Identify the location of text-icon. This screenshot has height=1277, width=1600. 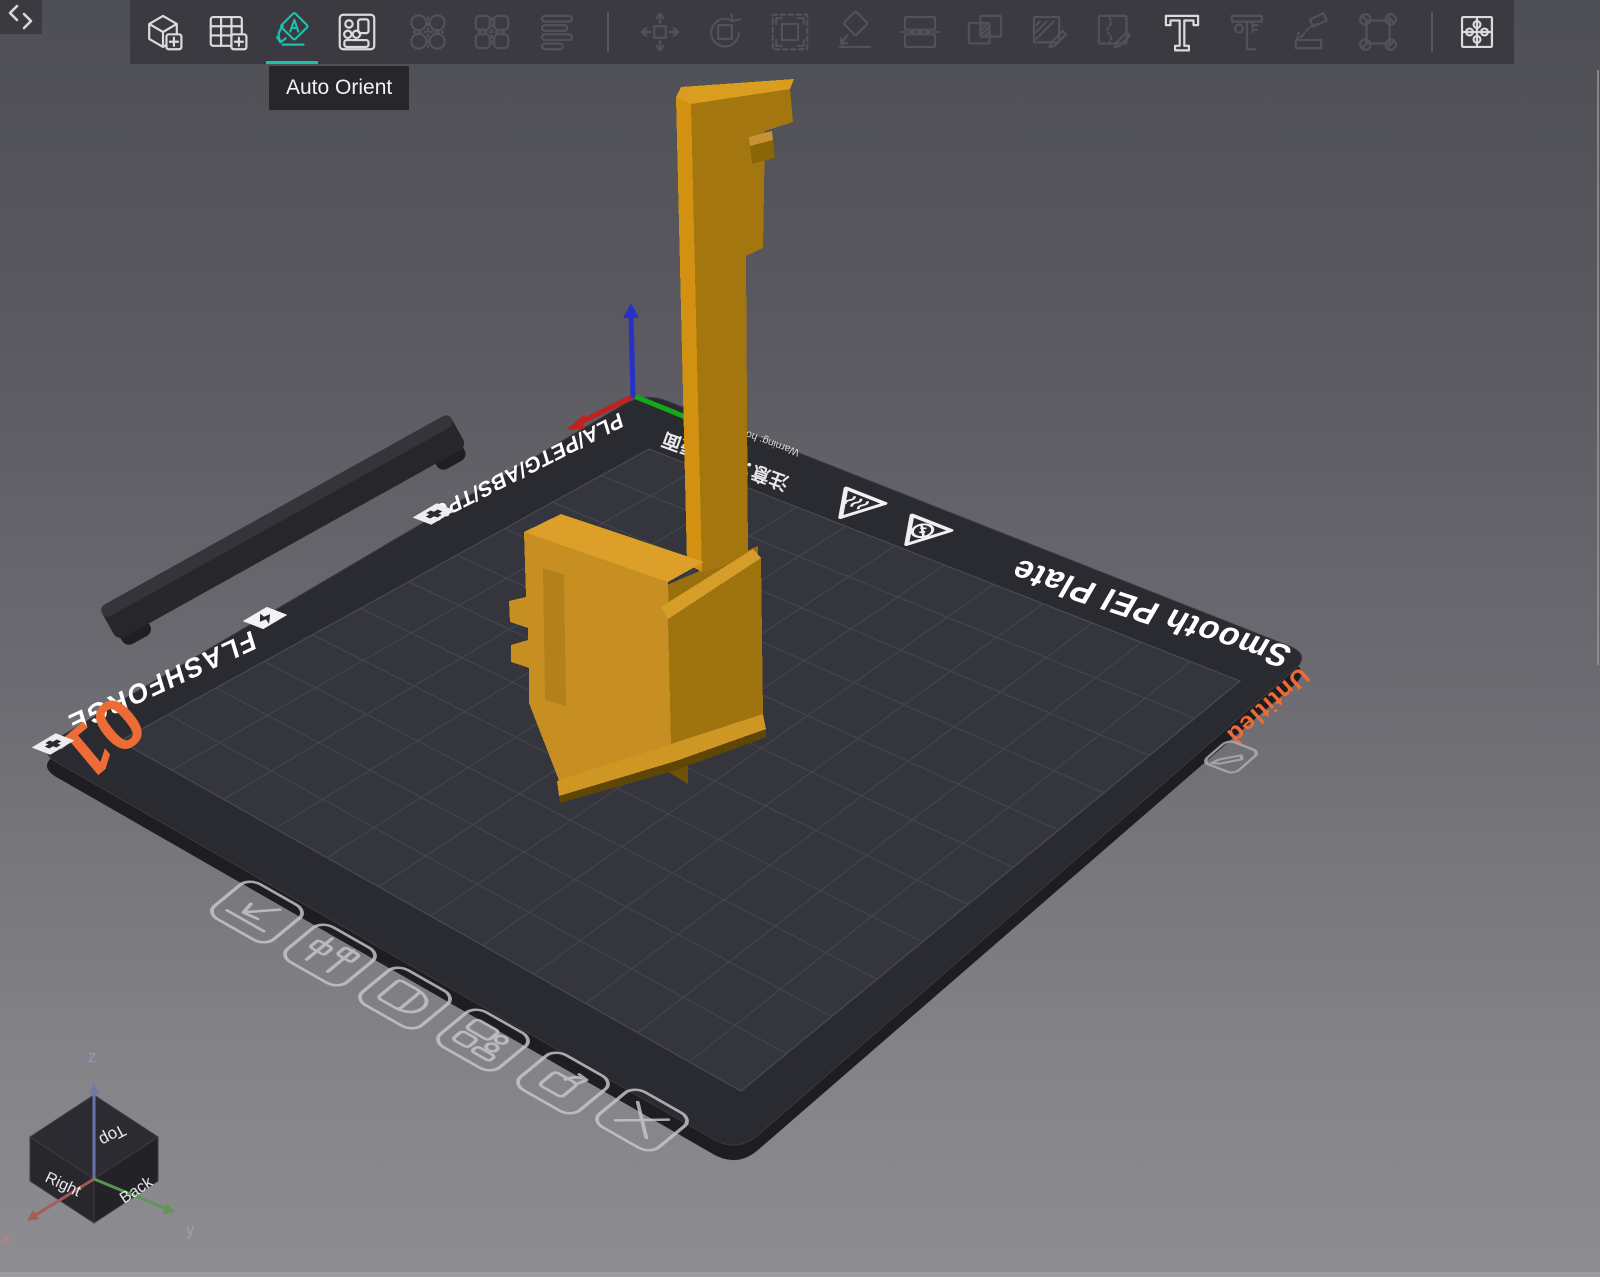
(1182, 33).